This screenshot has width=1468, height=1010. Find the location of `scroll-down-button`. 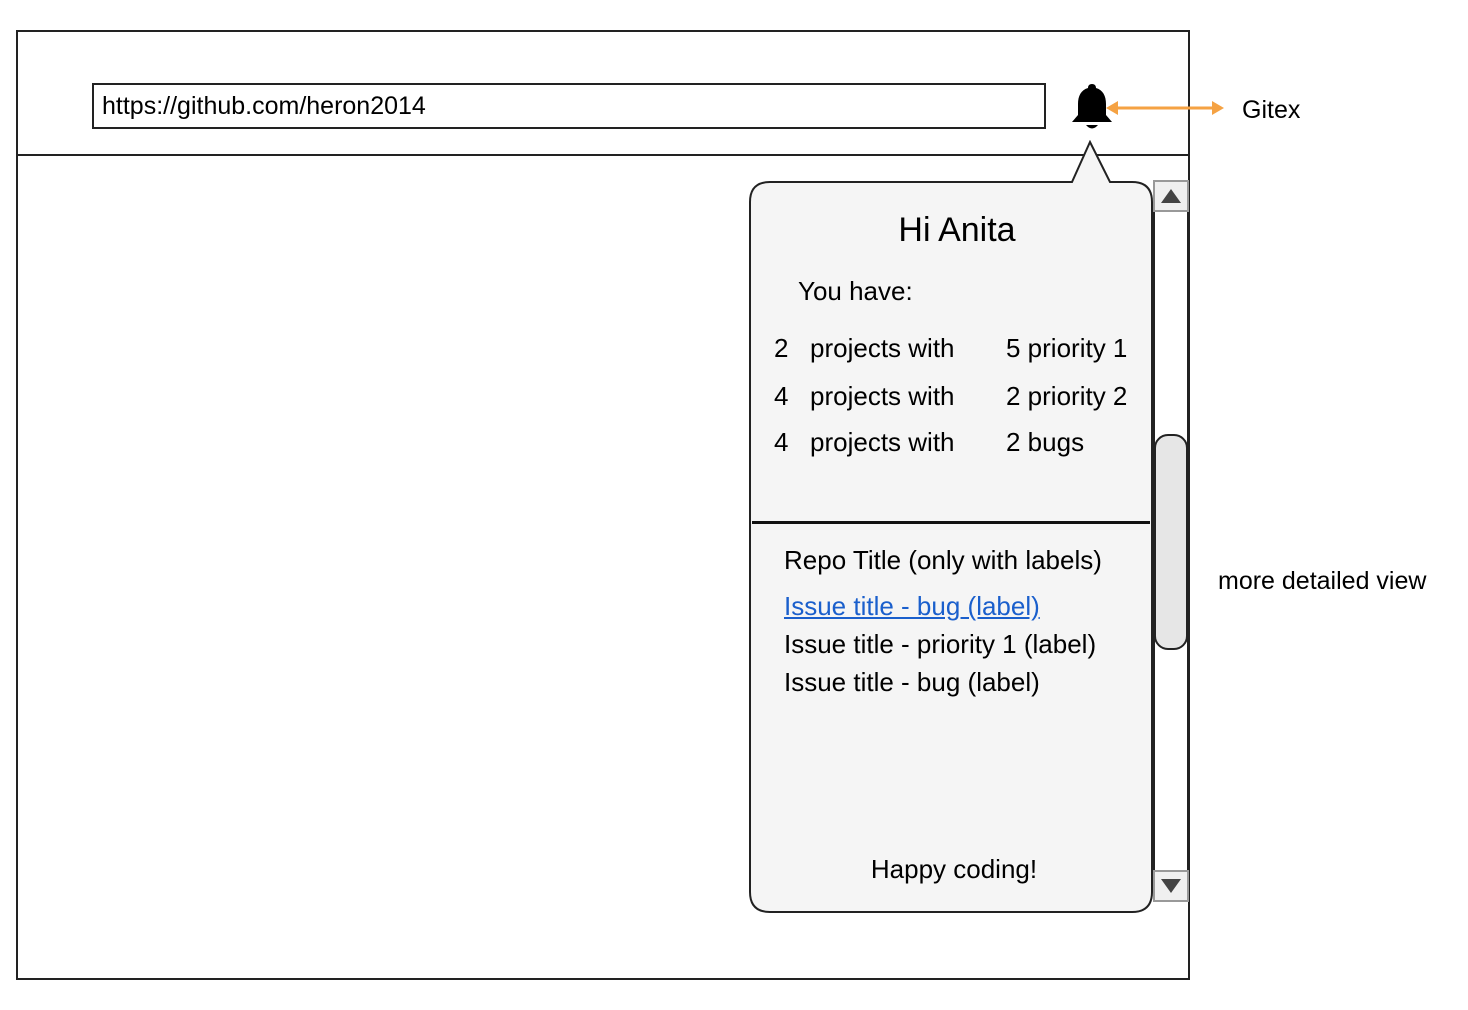

scroll-down-button is located at coordinates (1171, 886).